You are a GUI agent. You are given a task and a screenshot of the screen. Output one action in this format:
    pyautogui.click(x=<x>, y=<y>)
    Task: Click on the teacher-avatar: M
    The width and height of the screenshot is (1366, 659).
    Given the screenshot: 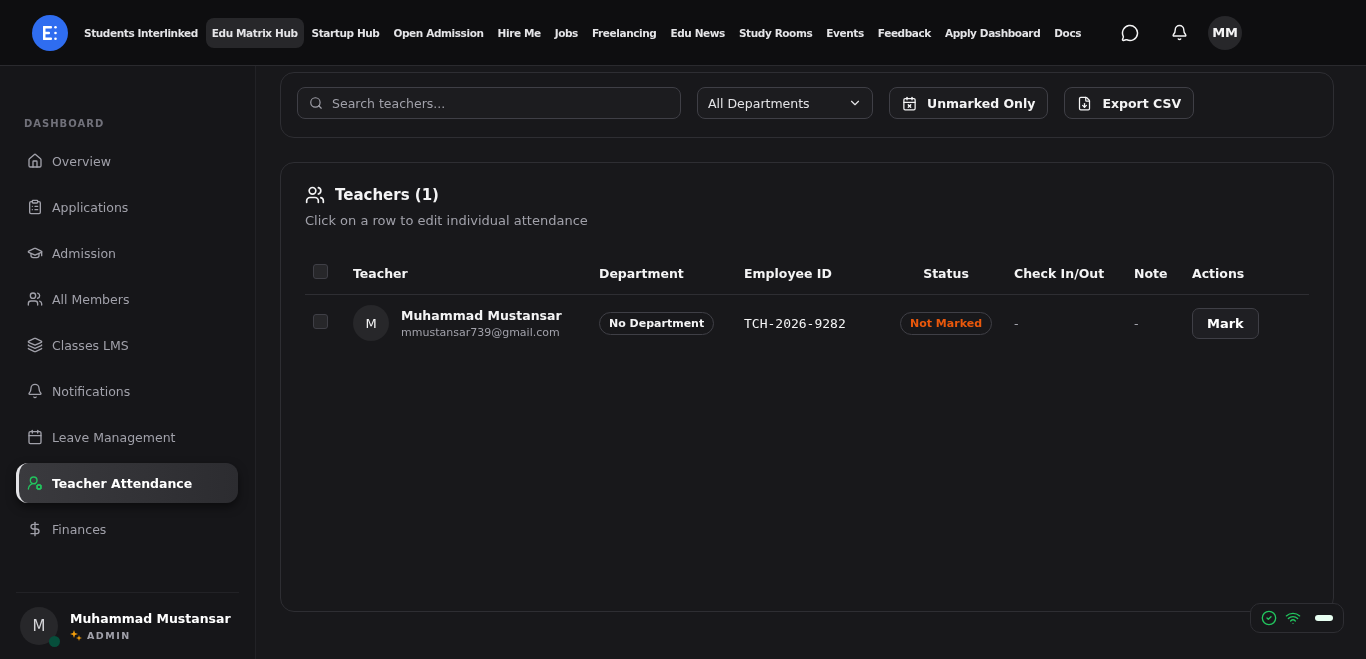 What is the action you would take?
    pyautogui.click(x=371, y=323)
    